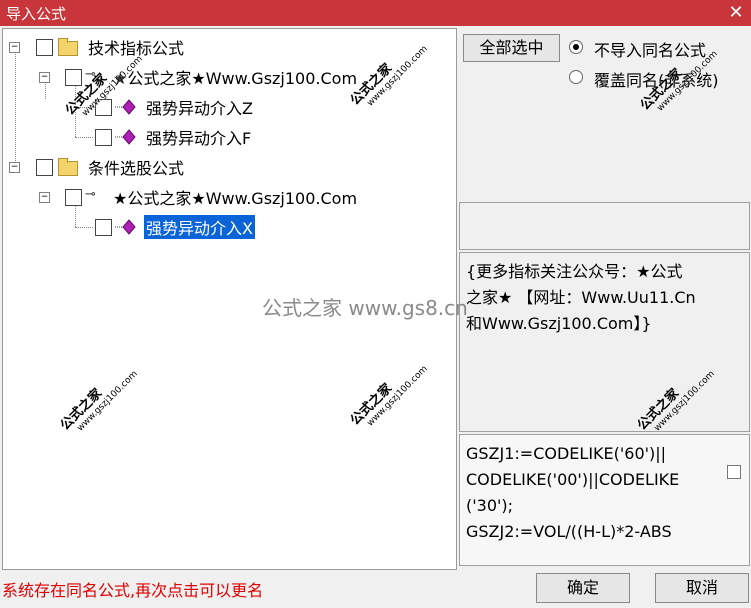 This screenshot has width=751, height=608. Describe the element at coordinates (576, 77) in the screenshot. I see `radio-overwrite` at that location.